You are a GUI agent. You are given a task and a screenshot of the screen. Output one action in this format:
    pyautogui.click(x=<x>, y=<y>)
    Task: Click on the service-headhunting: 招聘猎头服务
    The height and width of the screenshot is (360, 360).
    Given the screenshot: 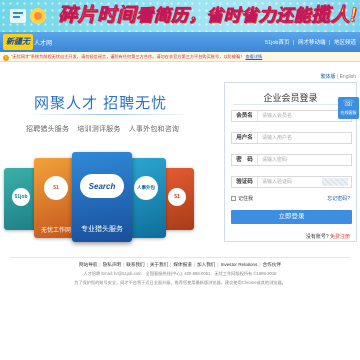 What is the action you would take?
    pyautogui.click(x=48, y=129)
    